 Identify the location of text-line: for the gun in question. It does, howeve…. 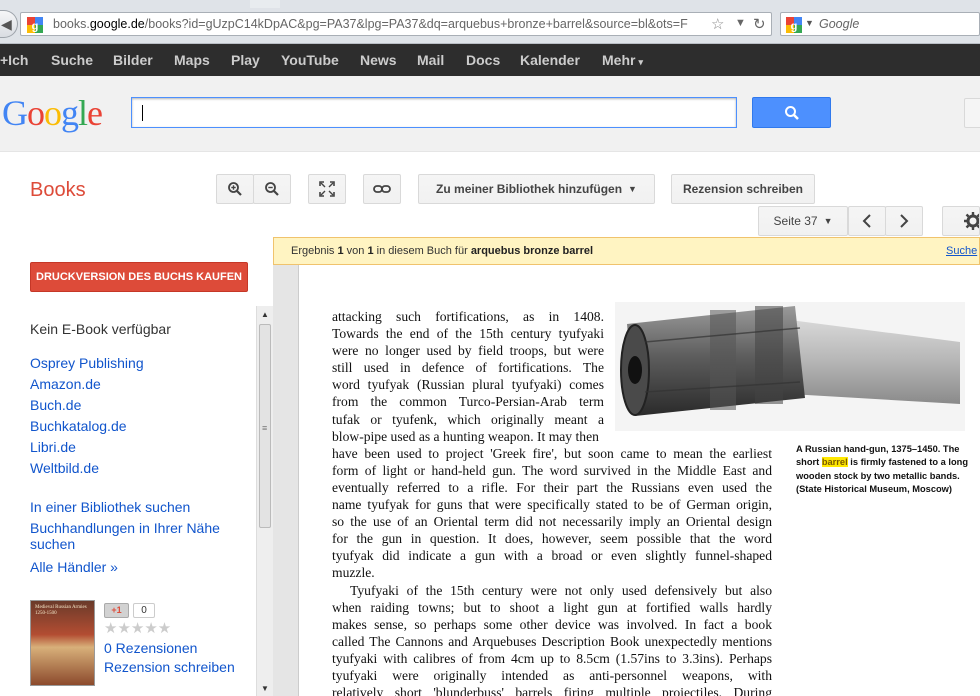
(552, 539).